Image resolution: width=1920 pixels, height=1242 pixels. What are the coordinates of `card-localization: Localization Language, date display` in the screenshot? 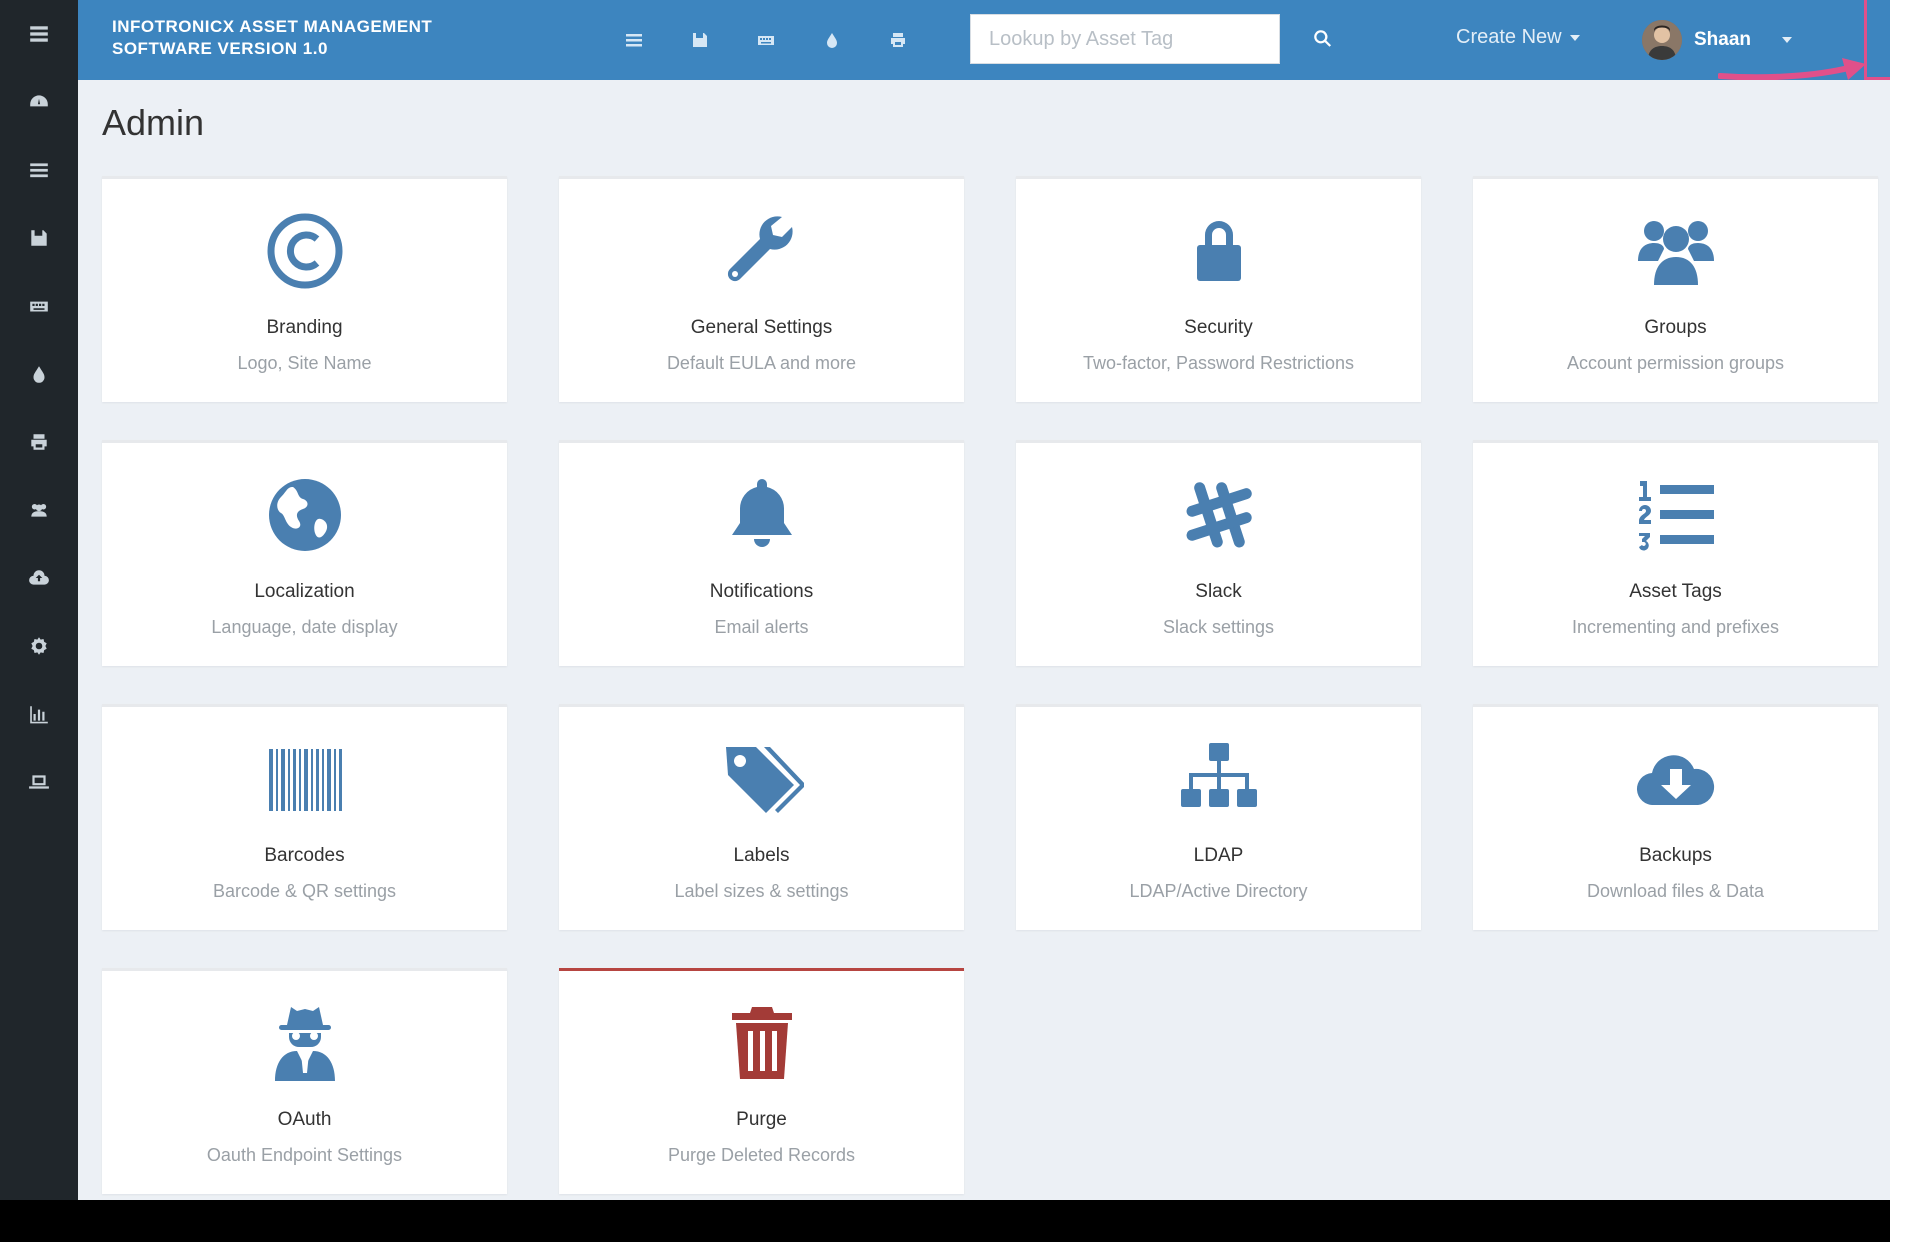 It's located at (304, 553).